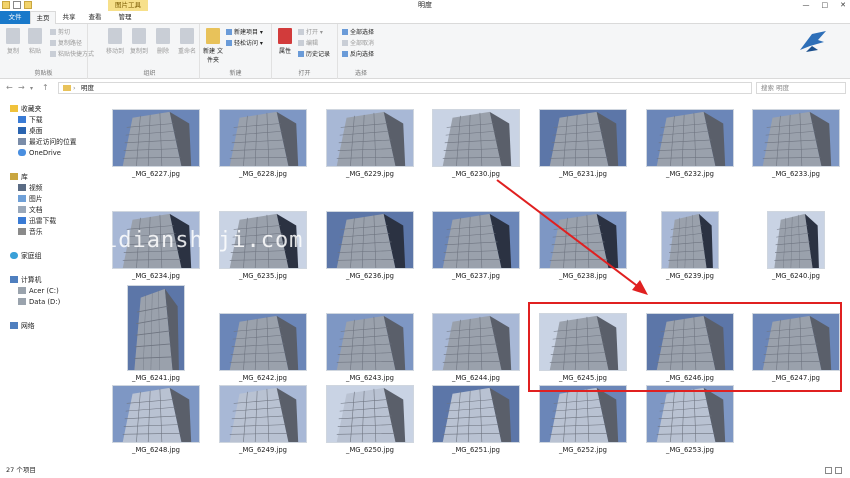  Describe the element at coordinates (308, 43) in the screenshot. I see `edit-button: 编辑` at that location.